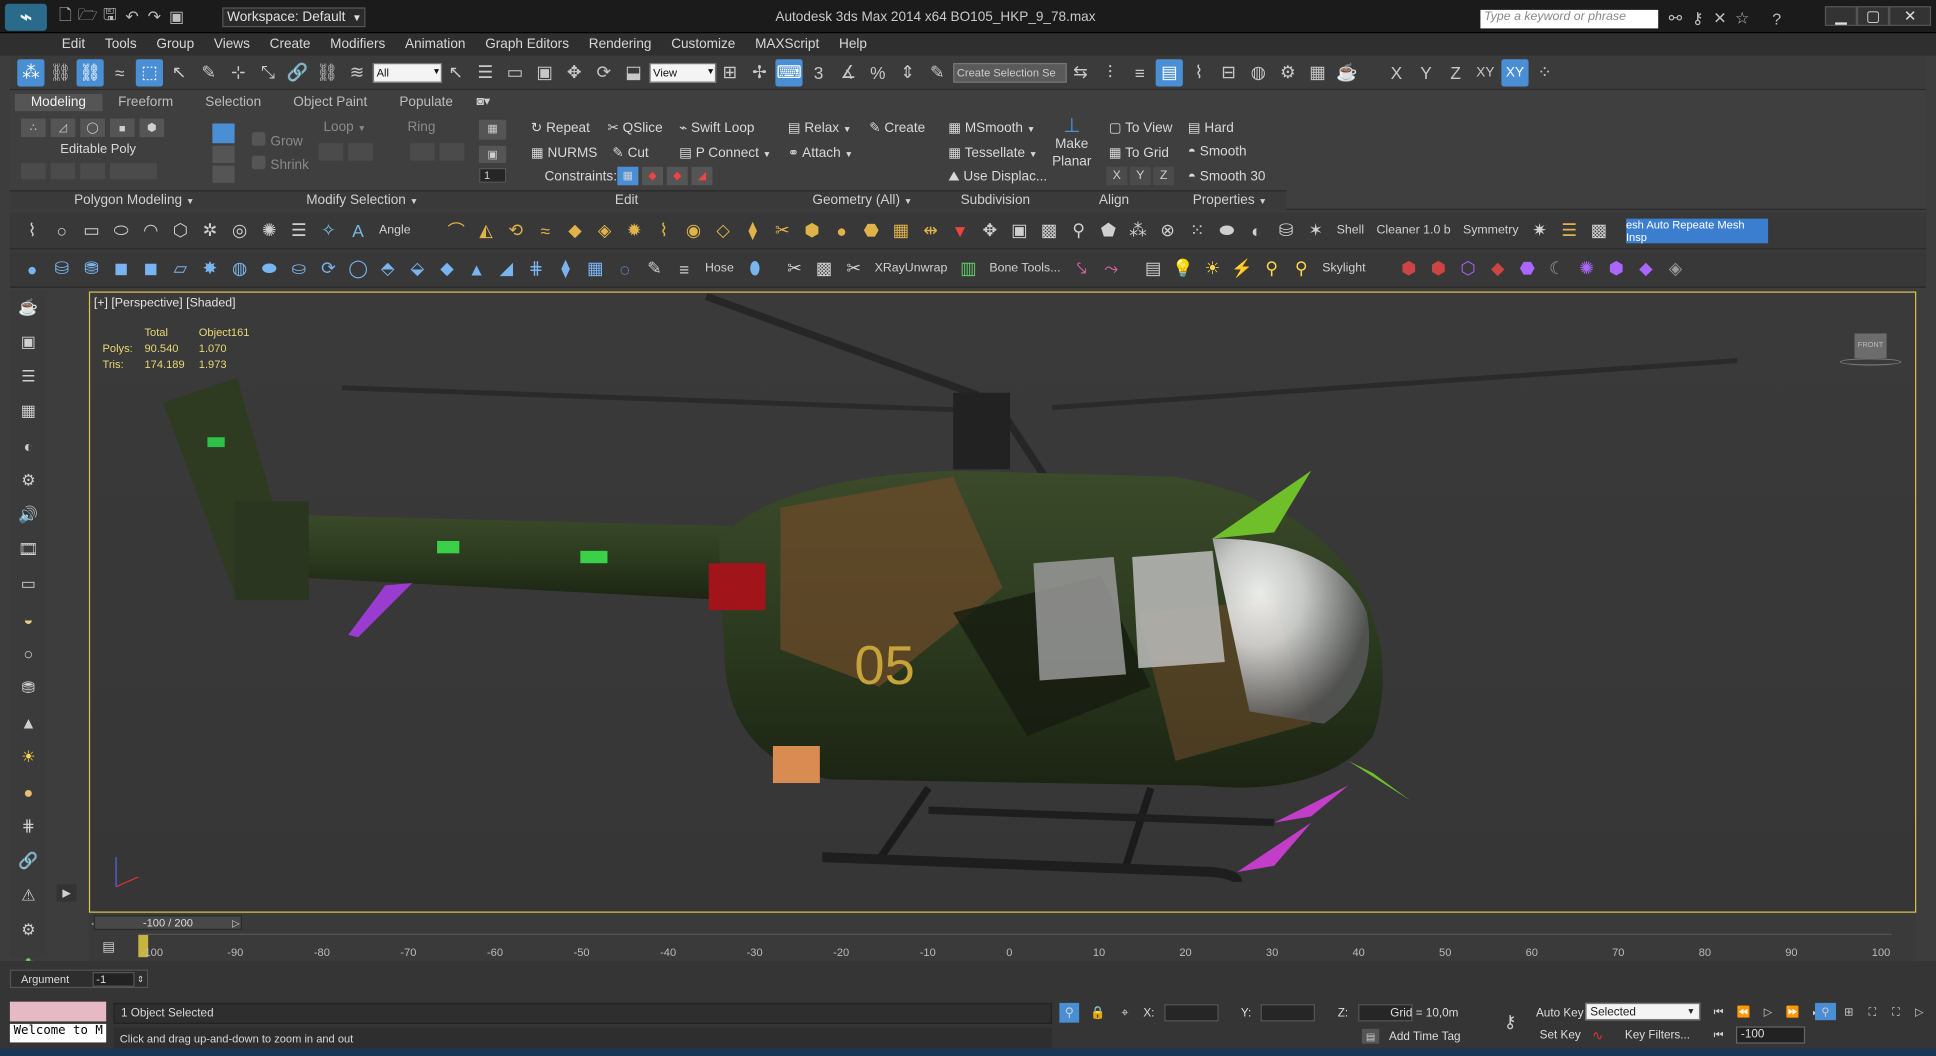 The width and height of the screenshot is (1936, 1056). I want to click on bind-icon: ≋, so click(356, 72).